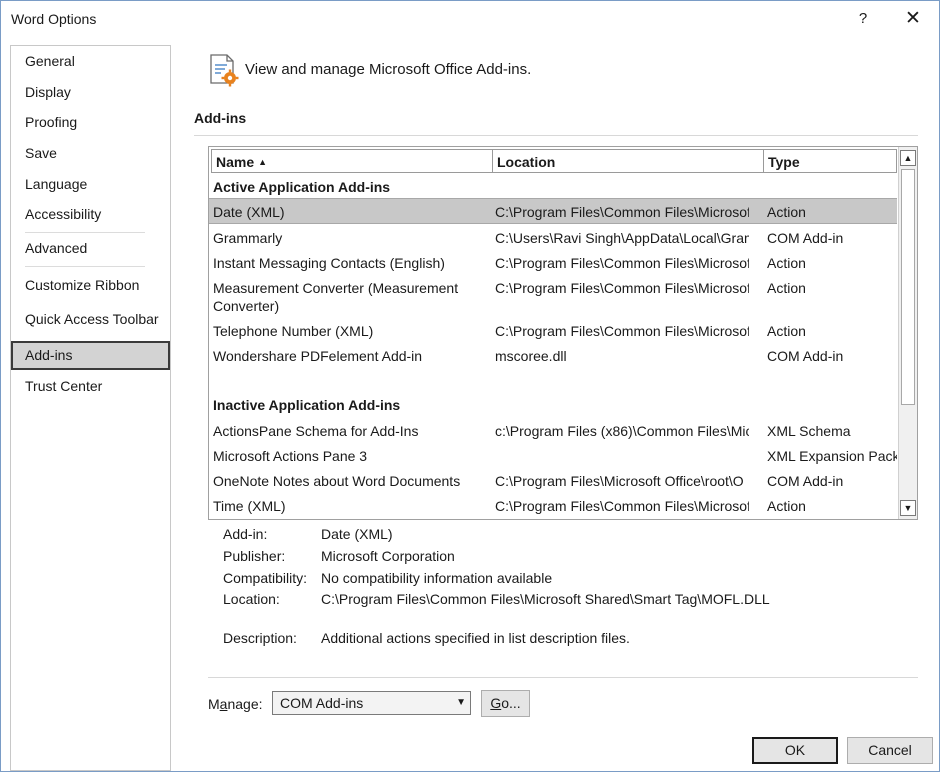 This screenshot has width=940, height=772. I want to click on addin-name: Instant Messaging Contacts (English), so click(329, 263).